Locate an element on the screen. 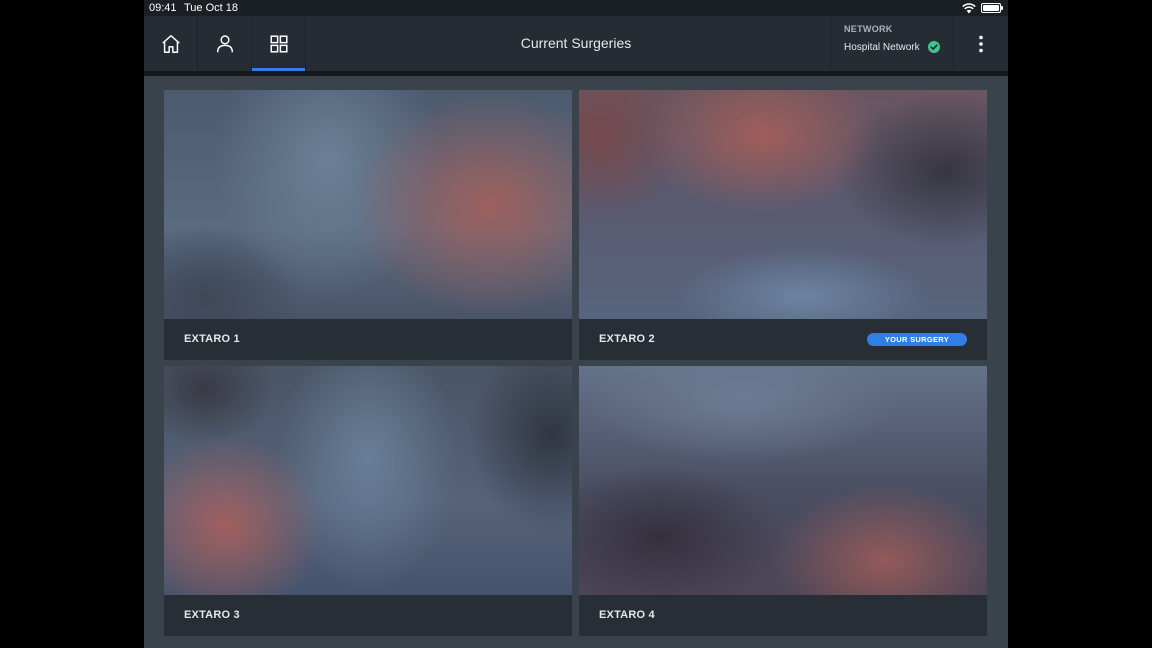 The height and width of the screenshot is (648, 1152). surgery-name: EXTARO 2 is located at coordinates (627, 339).